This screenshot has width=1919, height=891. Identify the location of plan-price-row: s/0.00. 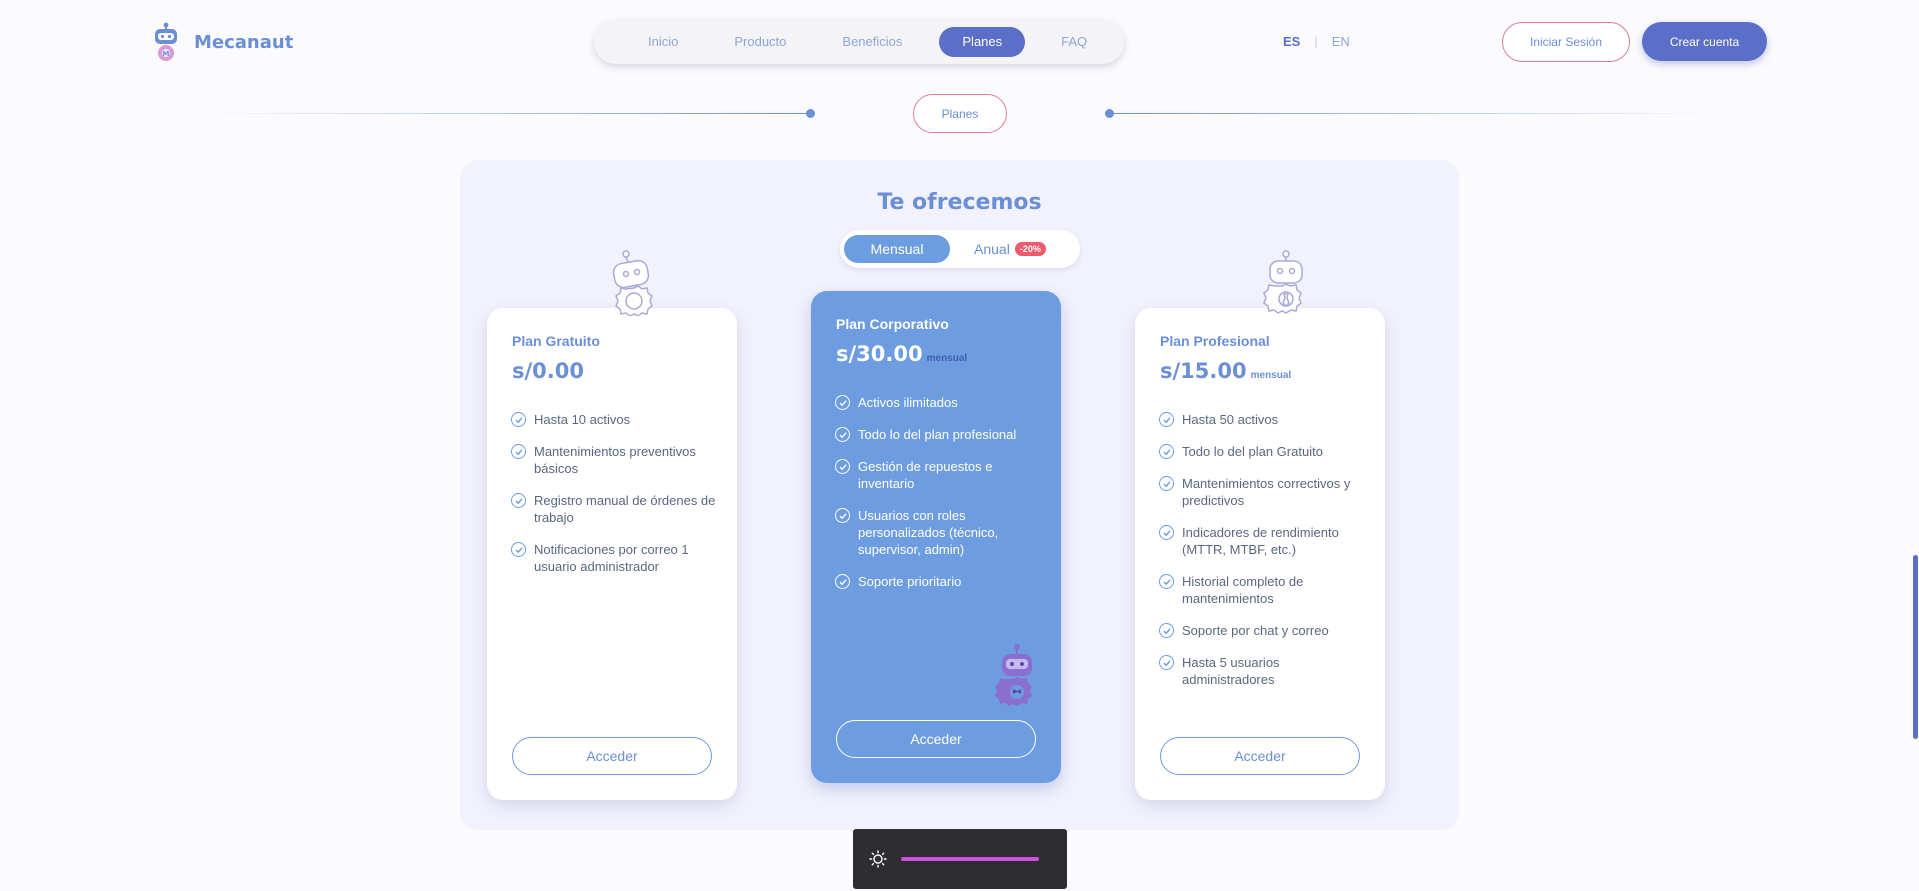
(548, 371).